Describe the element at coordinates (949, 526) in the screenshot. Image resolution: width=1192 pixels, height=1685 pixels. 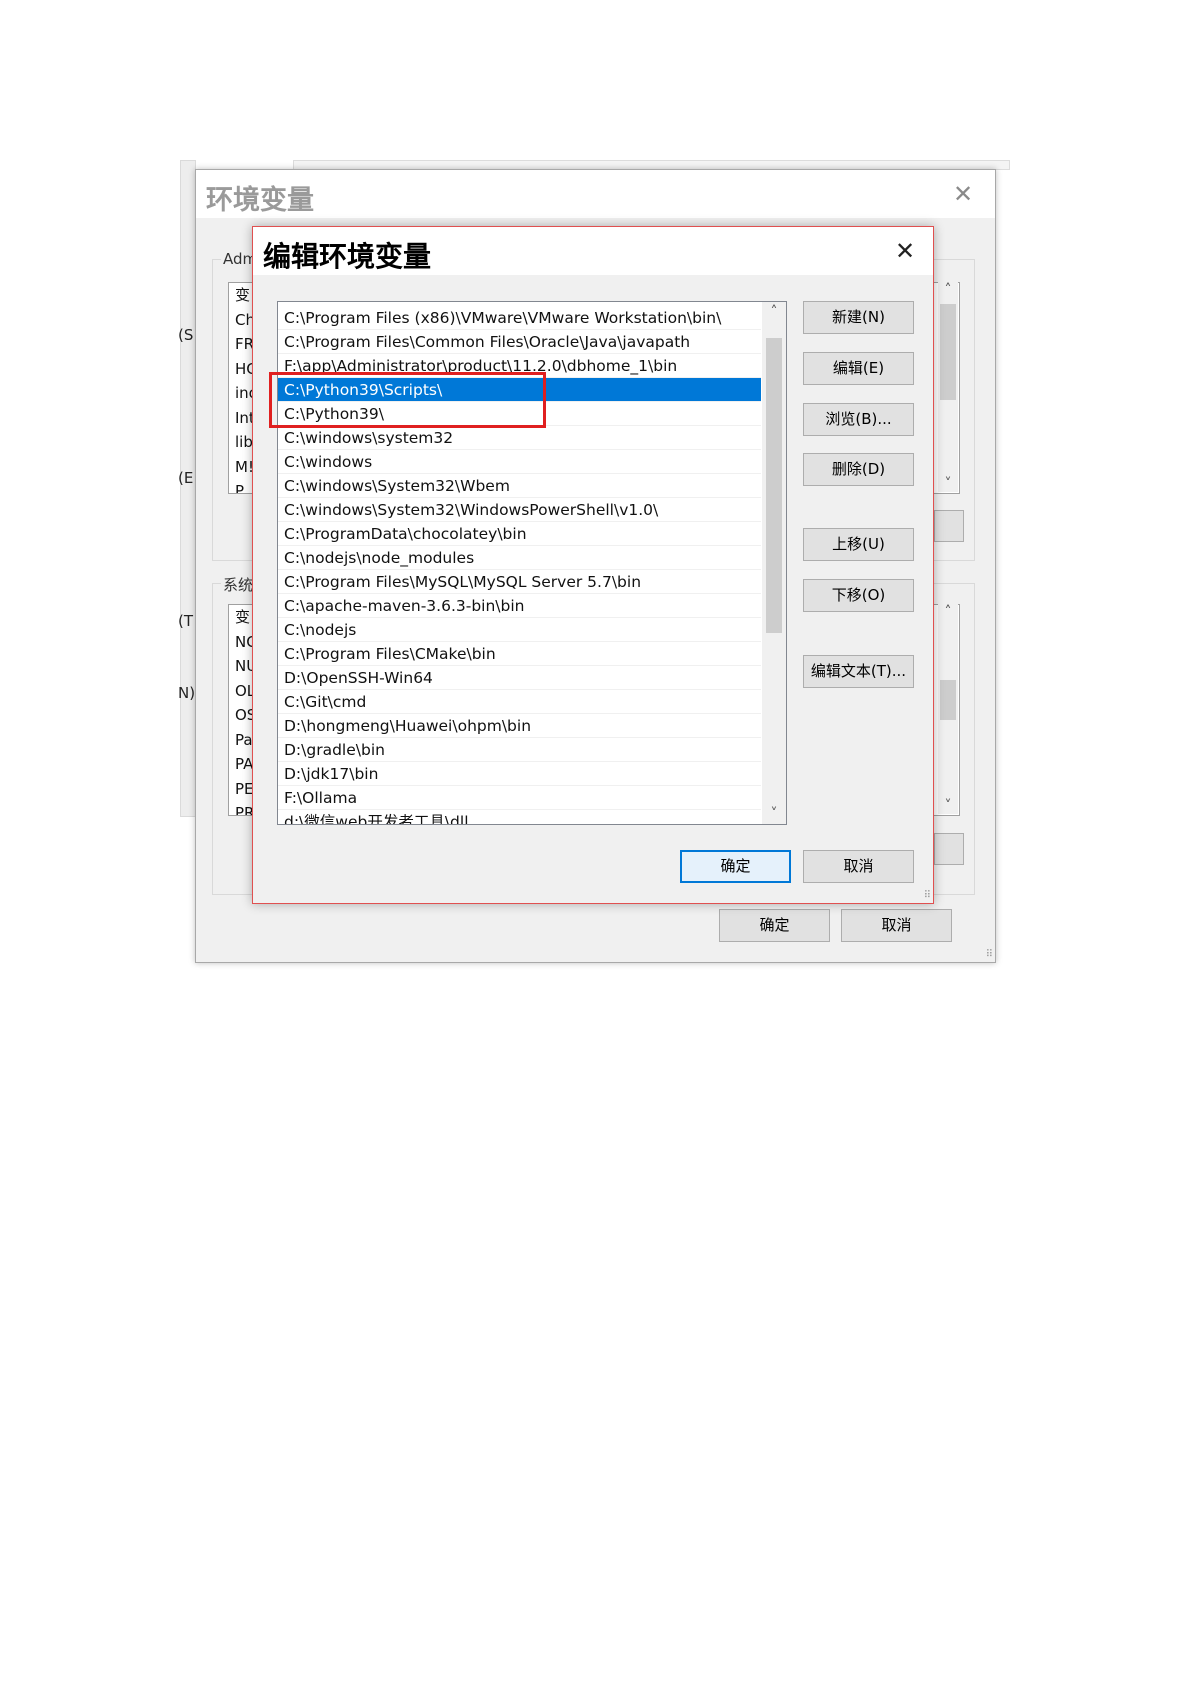
I see `outer-user-button-fragment` at that location.